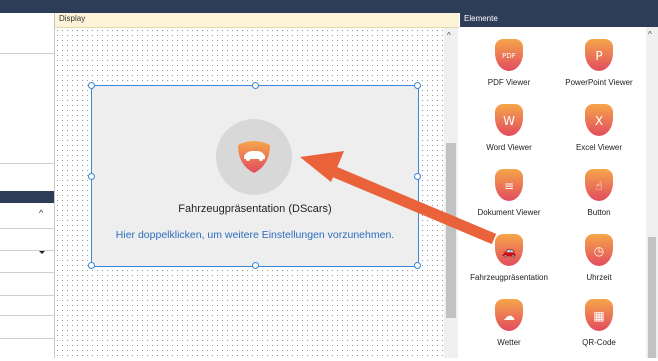  I want to click on element-tile: 🚗 Fahrzeugpräsentation, so click(509, 263).